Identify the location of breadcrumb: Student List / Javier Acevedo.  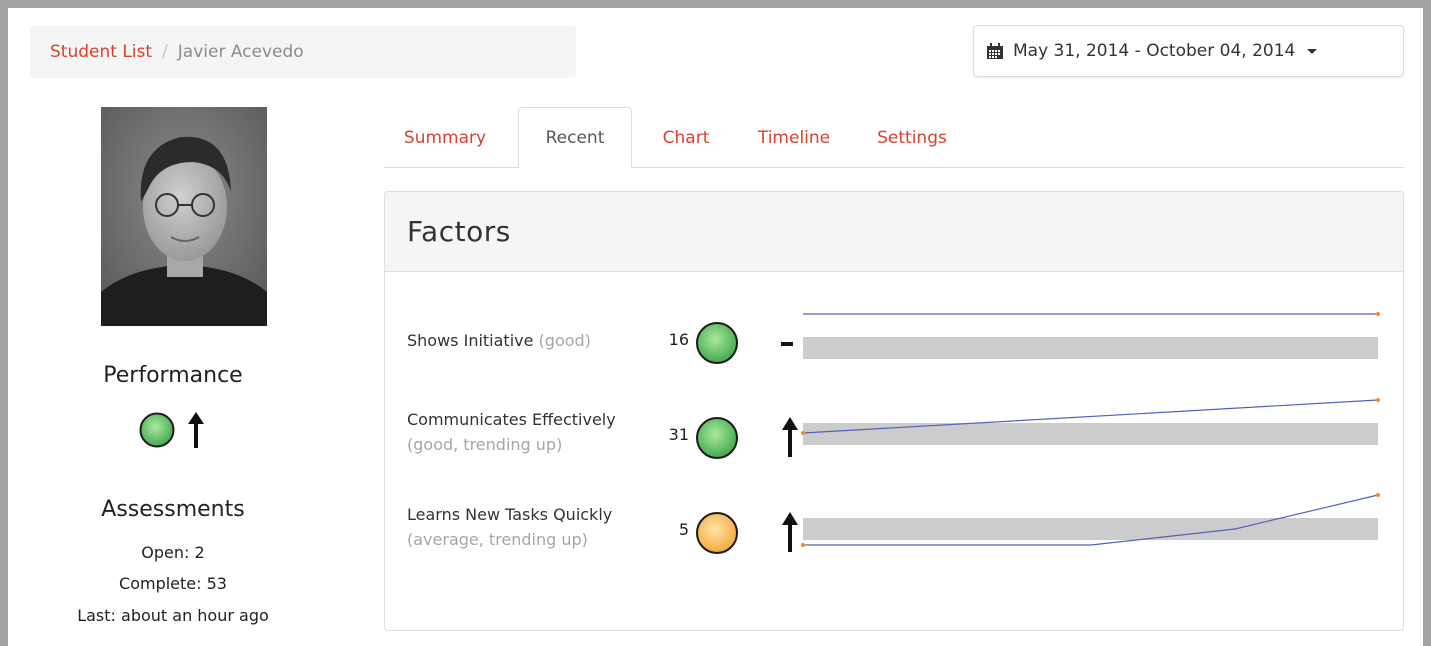
(303, 52).